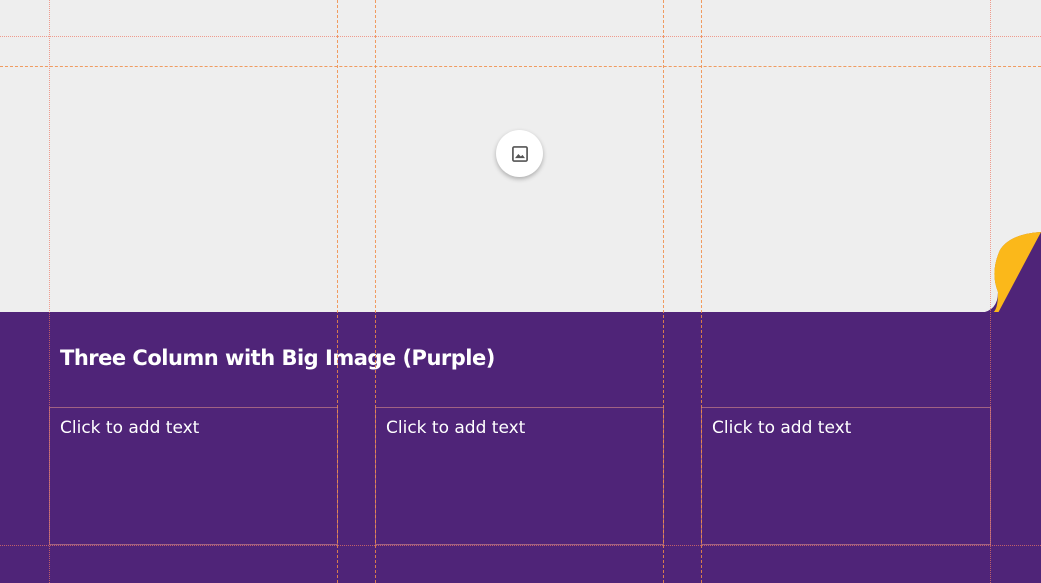 Image resolution: width=1041 pixels, height=583 pixels. I want to click on insert-image-button, so click(519, 153).